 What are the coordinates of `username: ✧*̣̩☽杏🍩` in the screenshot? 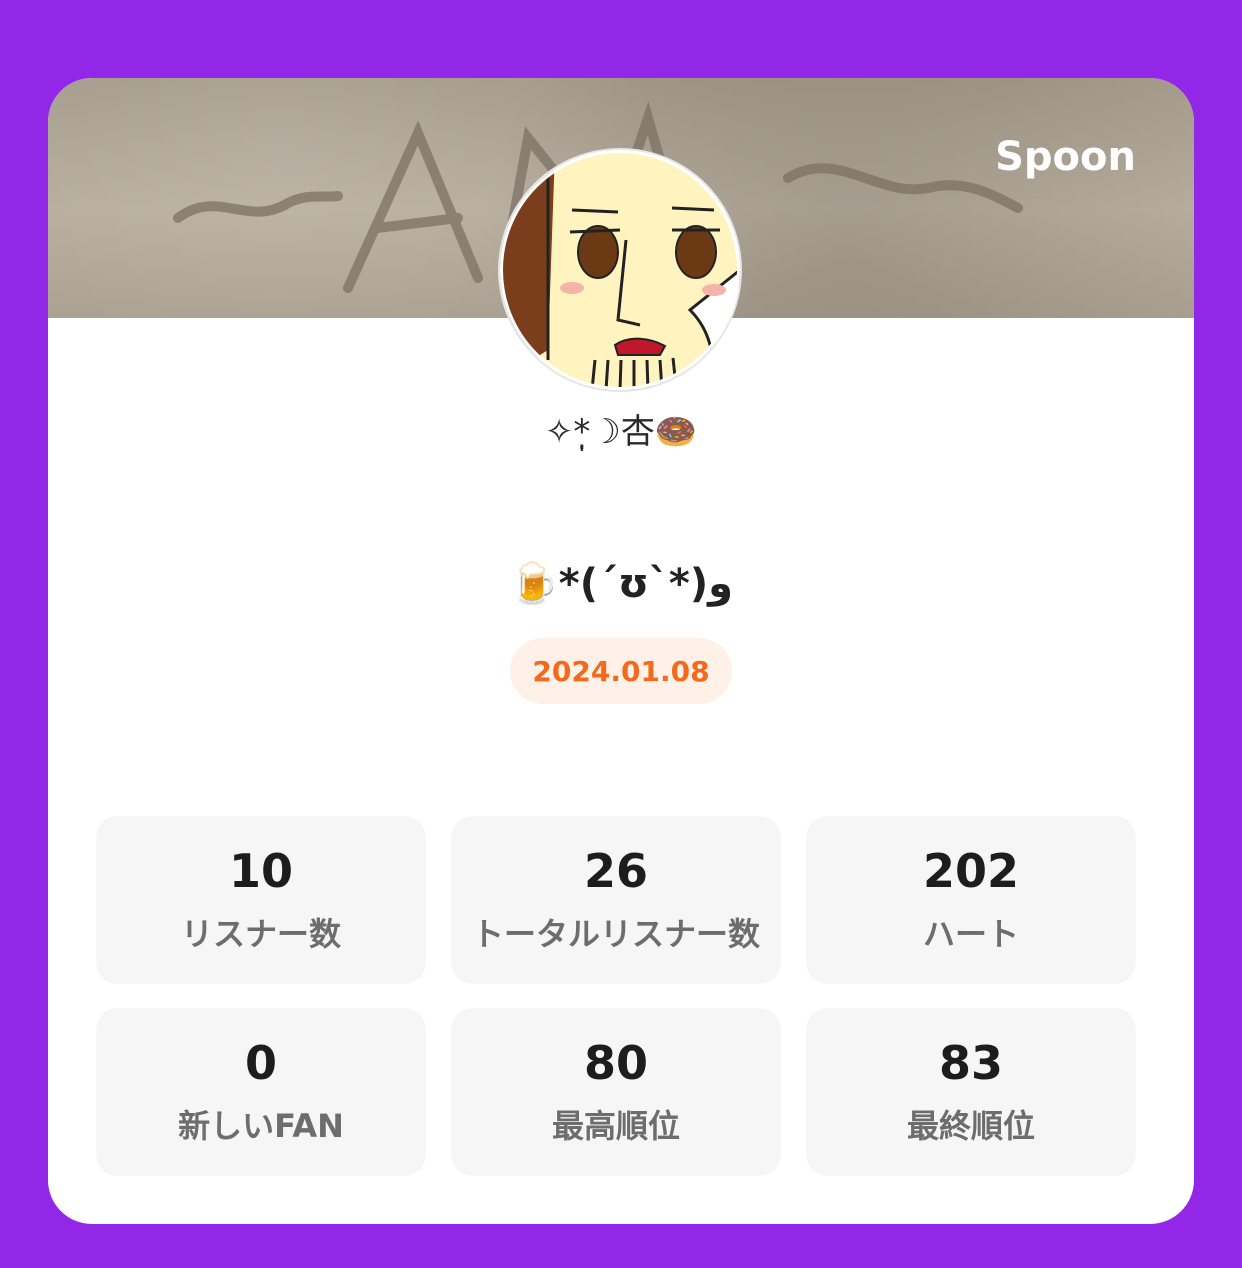 It's located at (621, 432).